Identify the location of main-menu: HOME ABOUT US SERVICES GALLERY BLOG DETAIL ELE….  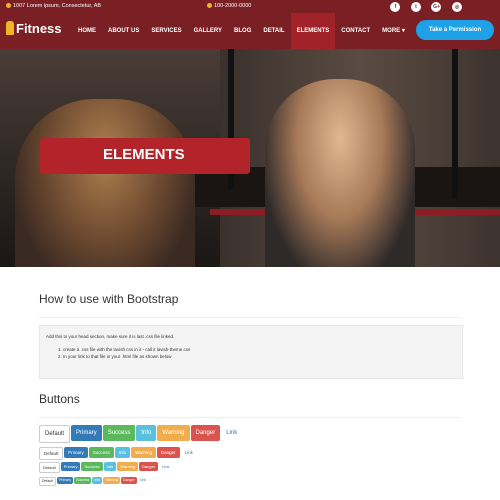
(241, 31).